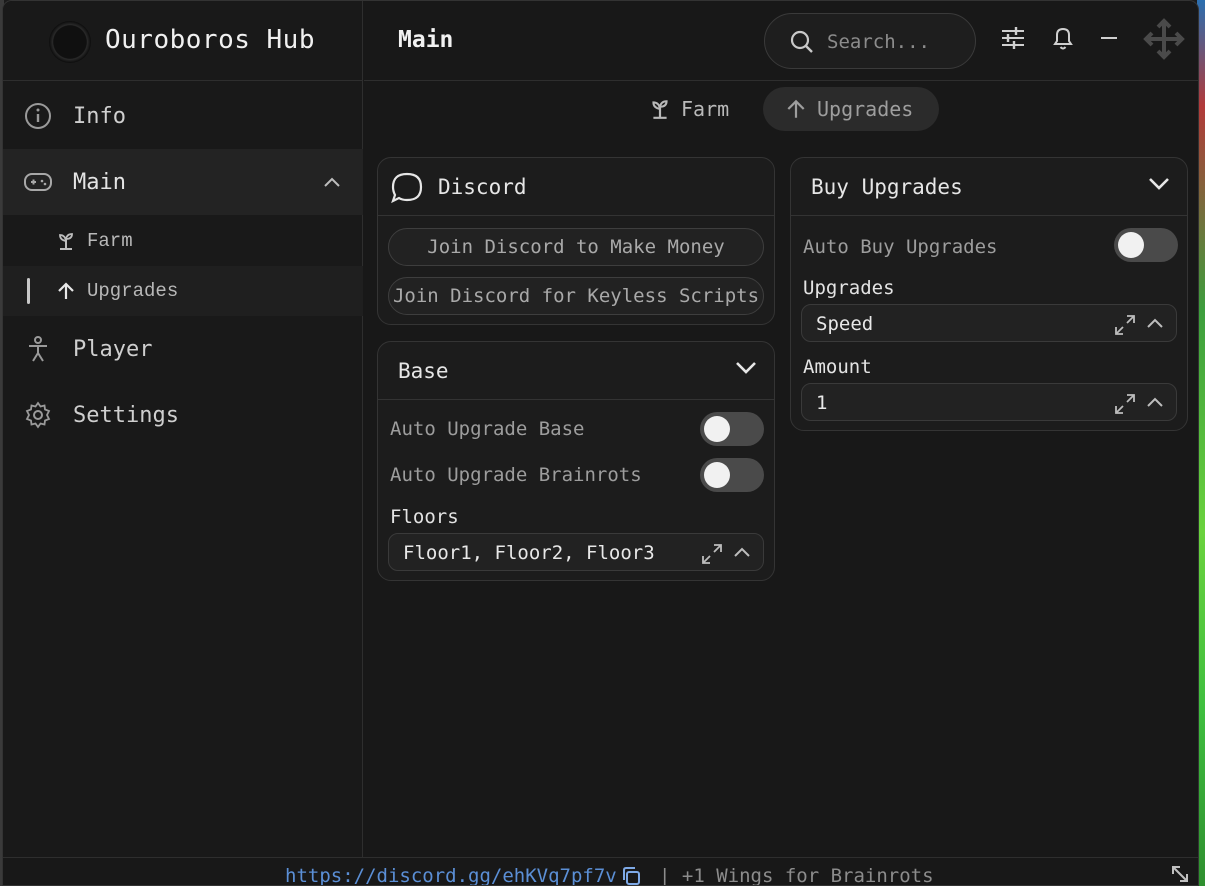  What do you see at coordinates (989, 187) in the screenshot?
I see `buy-upgrades-panel-header: Buy Upgrades` at bounding box center [989, 187].